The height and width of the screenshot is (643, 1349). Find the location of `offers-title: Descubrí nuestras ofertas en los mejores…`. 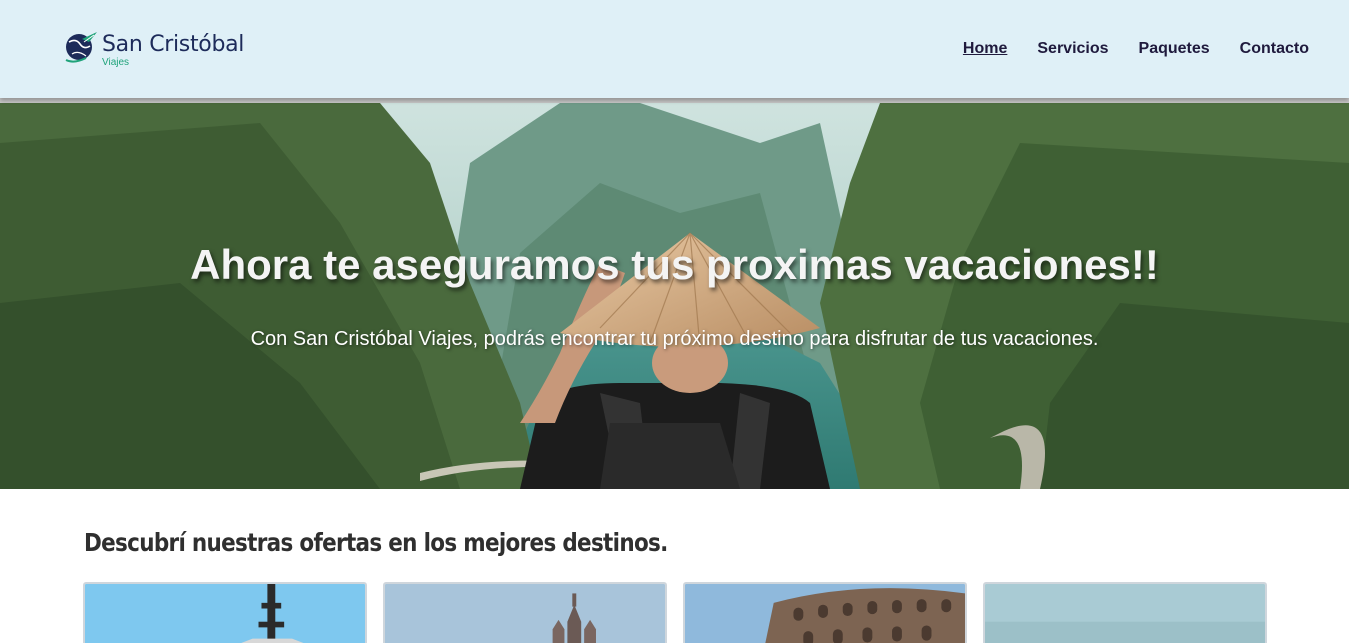

offers-title: Descubrí nuestras ofertas en los mejores… is located at coordinates (376, 542).